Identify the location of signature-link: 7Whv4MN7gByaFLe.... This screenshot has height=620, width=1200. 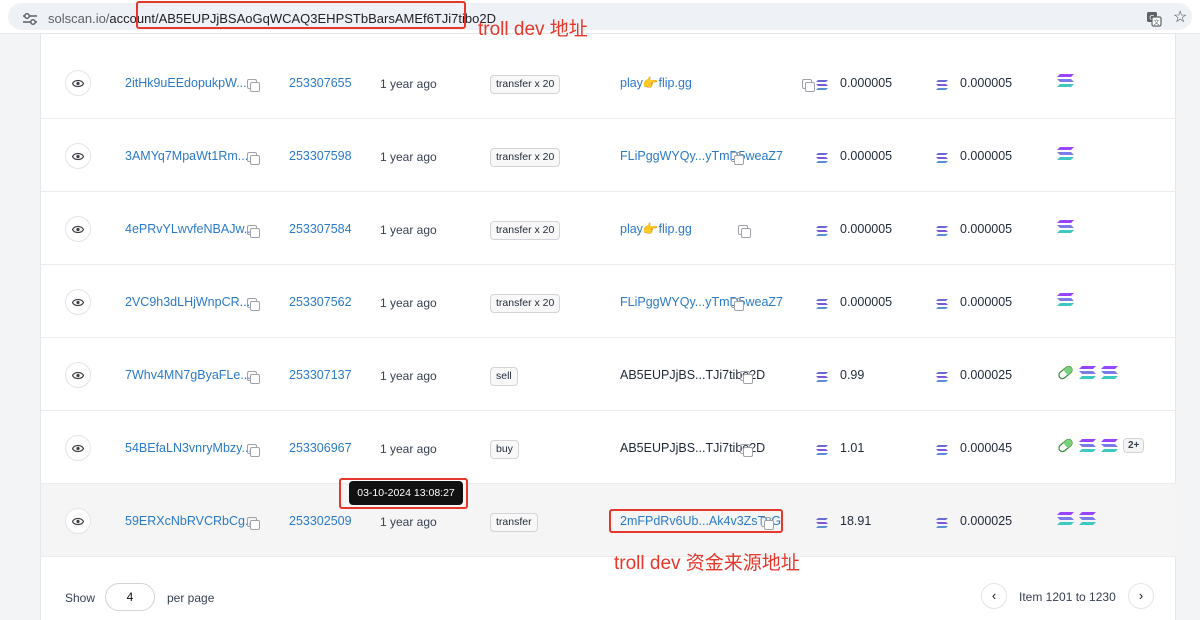
(188, 375).